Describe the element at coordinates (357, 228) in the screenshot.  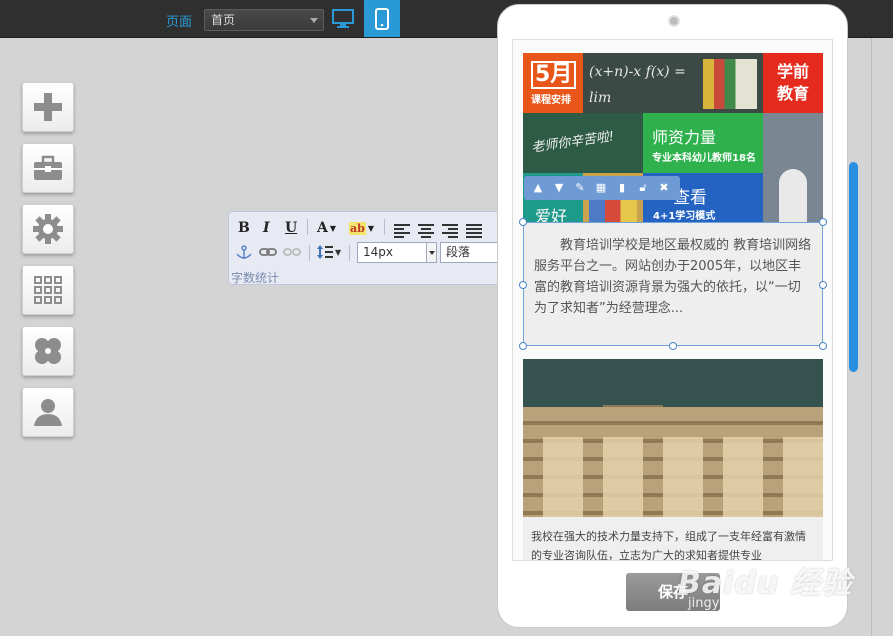
I see `highlight-label: ab` at that location.